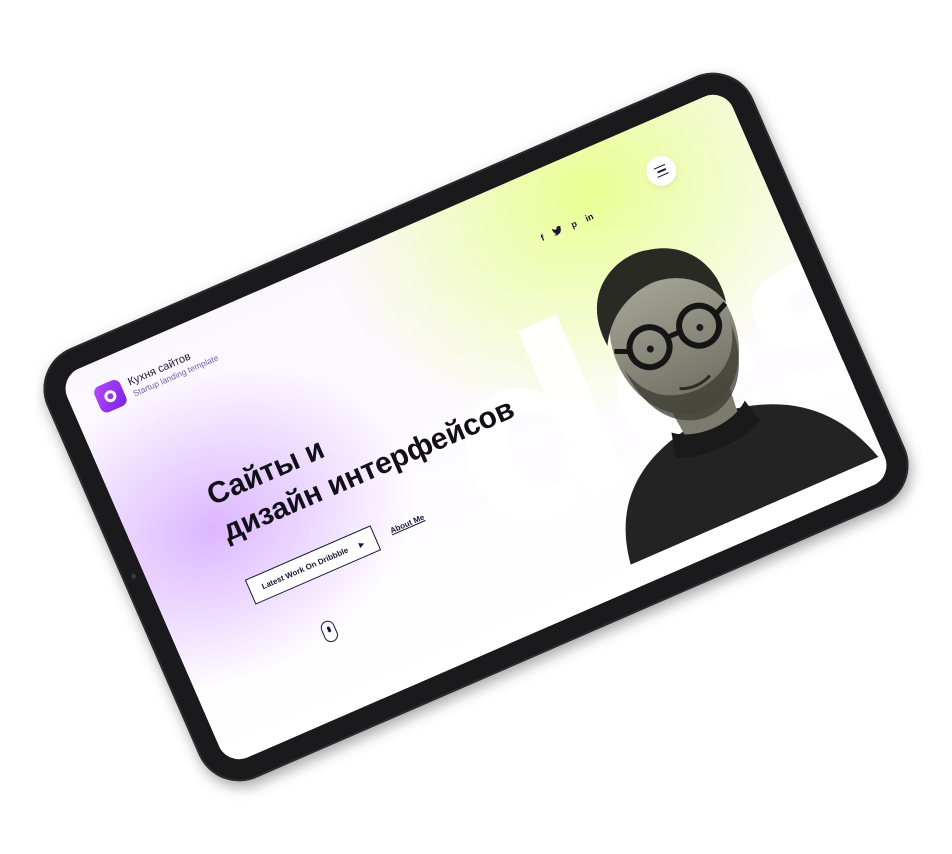  Describe the element at coordinates (558, 232) in the screenshot. I see `twitter-icon` at that location.